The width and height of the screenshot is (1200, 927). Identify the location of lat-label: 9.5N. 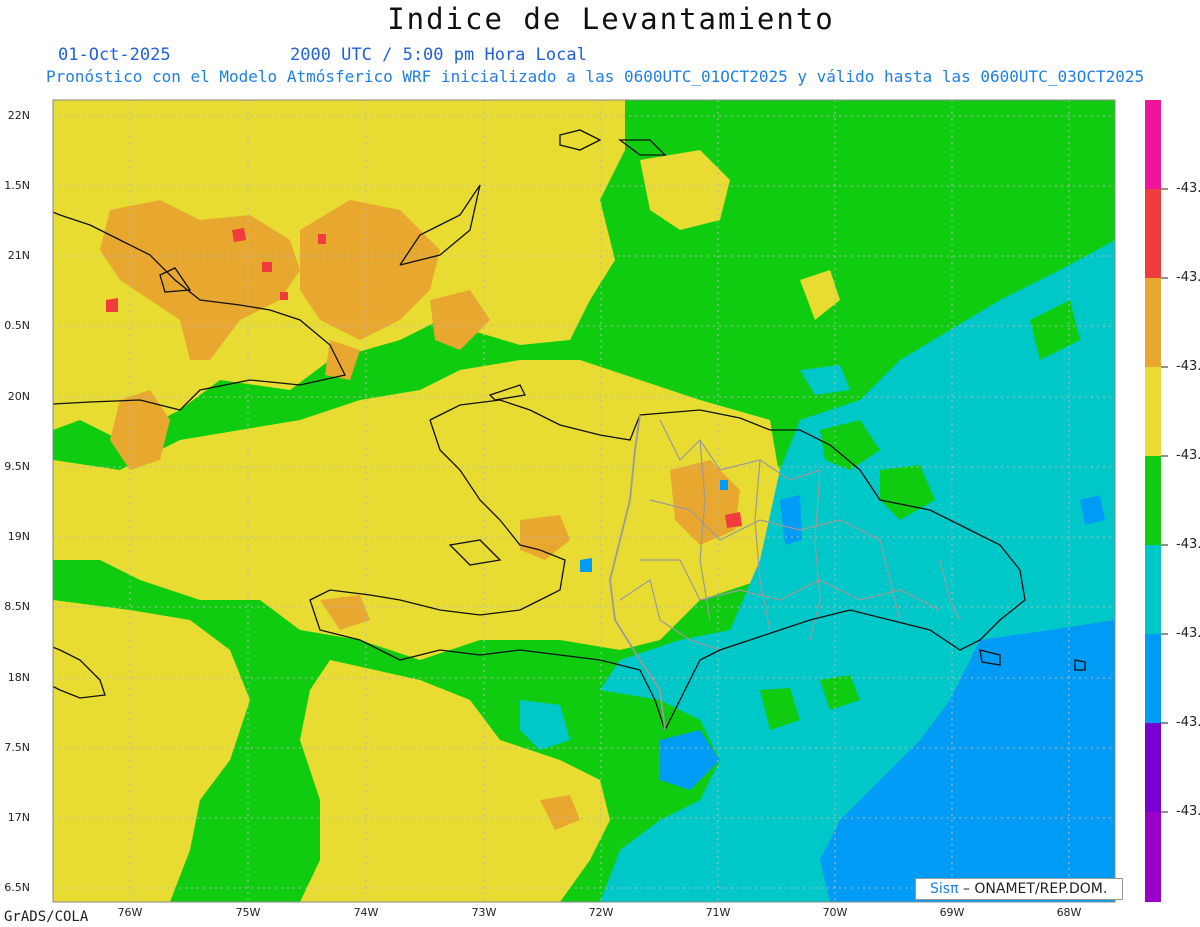
(17, 466).